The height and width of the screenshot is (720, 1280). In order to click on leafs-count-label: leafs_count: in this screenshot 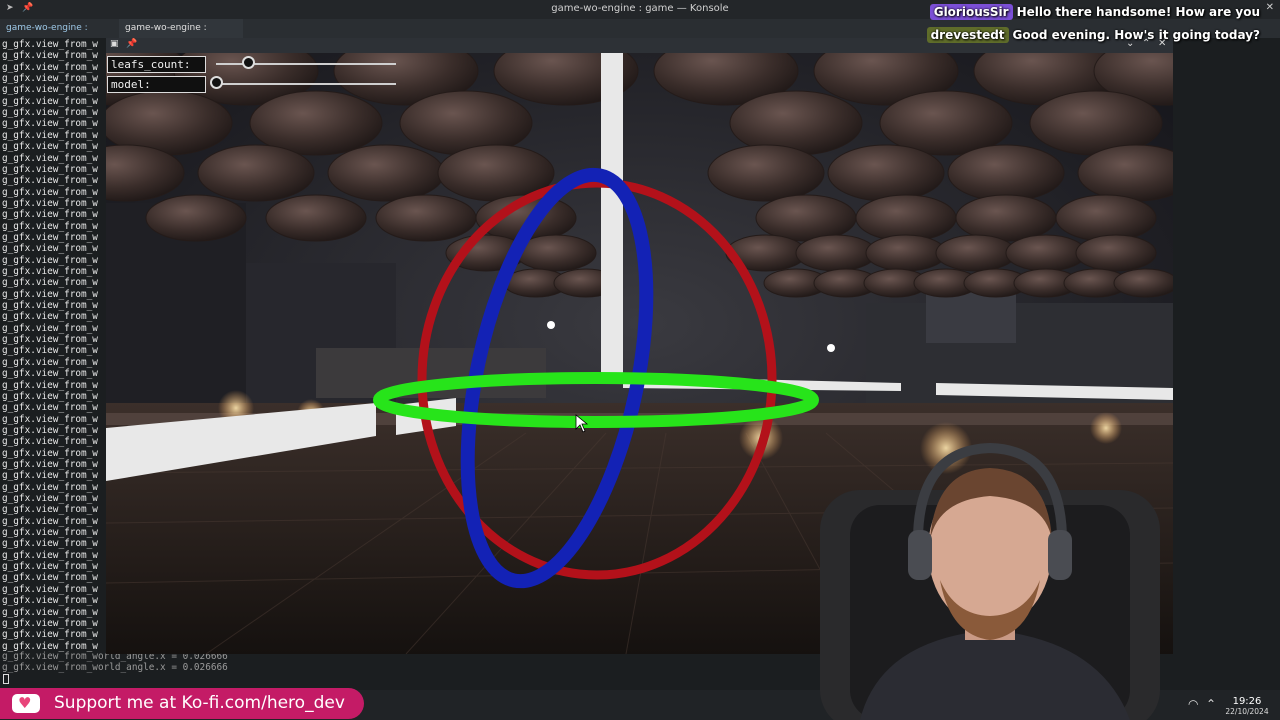, I will do `click(156, 64)`.